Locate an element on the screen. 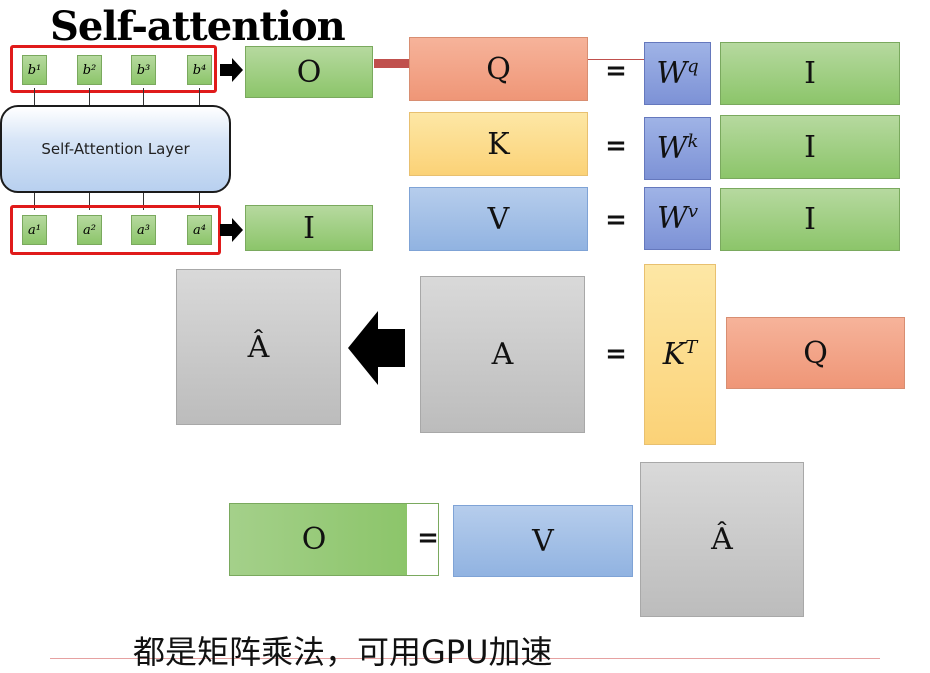 The width and height of the screenshot is (930, 673). arrow-left-icon is located at coordinates (376, 348).